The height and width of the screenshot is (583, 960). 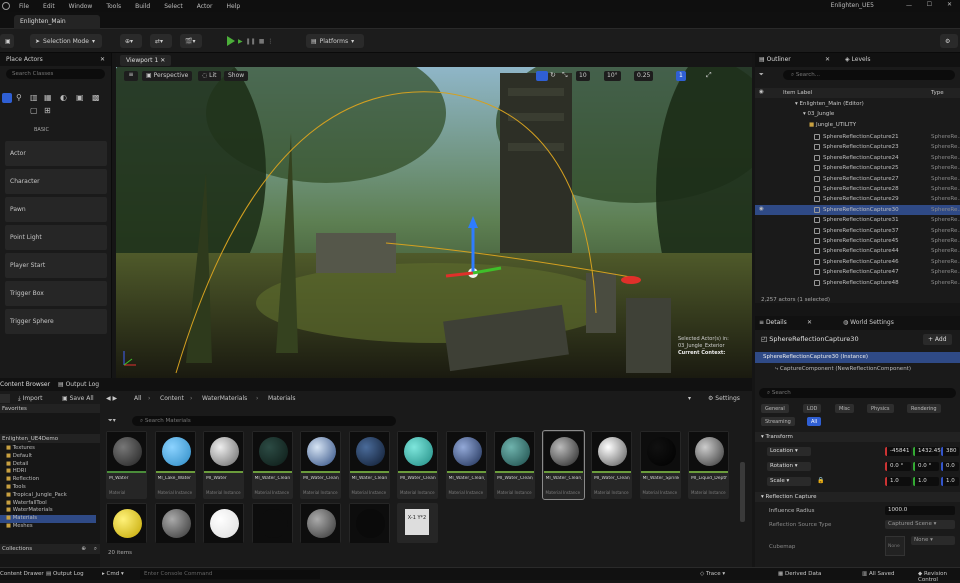 What do you see at coordinates (820, 480) in the screenshot?
I see `lock-icon: 🔒` at bounding box center [820, 480].